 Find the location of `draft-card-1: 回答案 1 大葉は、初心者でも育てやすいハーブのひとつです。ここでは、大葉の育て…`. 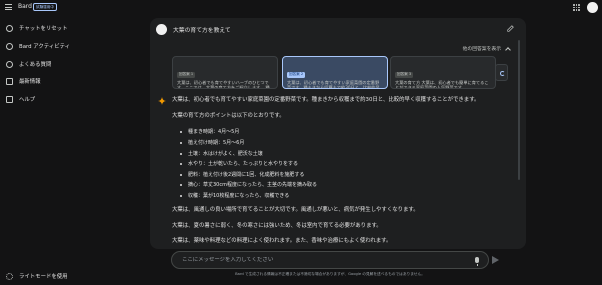

draft-card-1: 回答案 1 大葉は、初心者でも育てやすいハーブのひとつです。ここでは、大葉の育て… is located at coordinates (225, 72).